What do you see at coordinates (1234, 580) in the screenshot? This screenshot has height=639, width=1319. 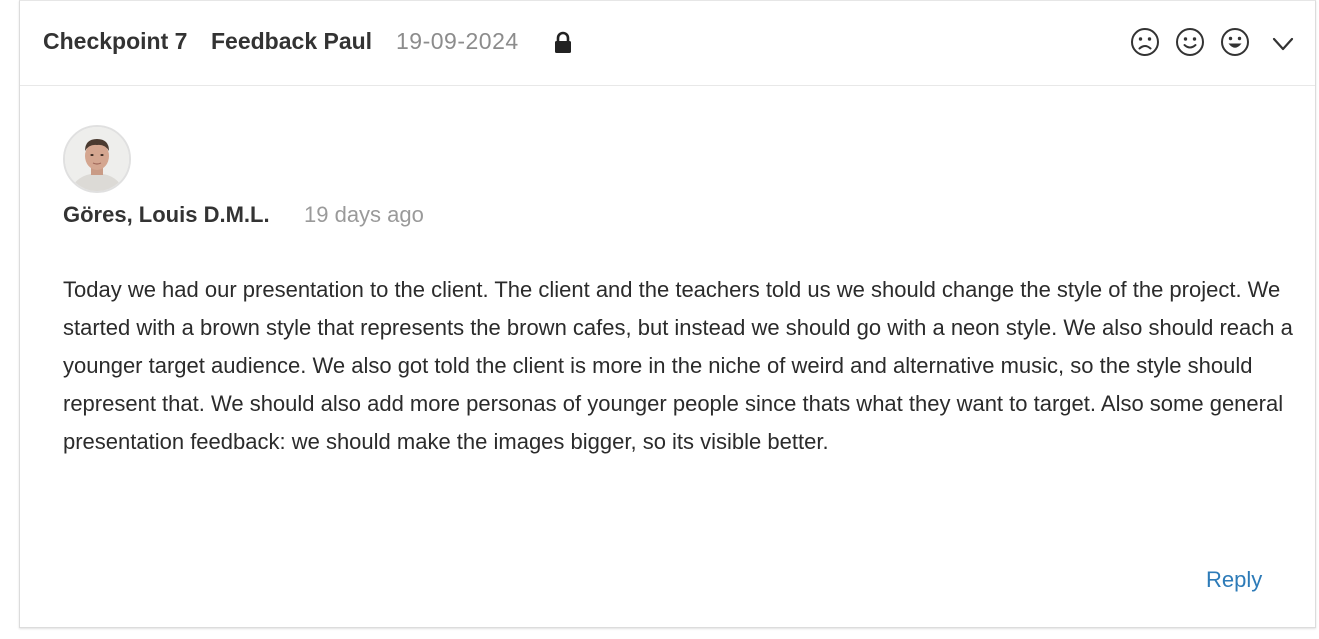 I see `reply-button: Reply` at bounding box center [1234, 580].